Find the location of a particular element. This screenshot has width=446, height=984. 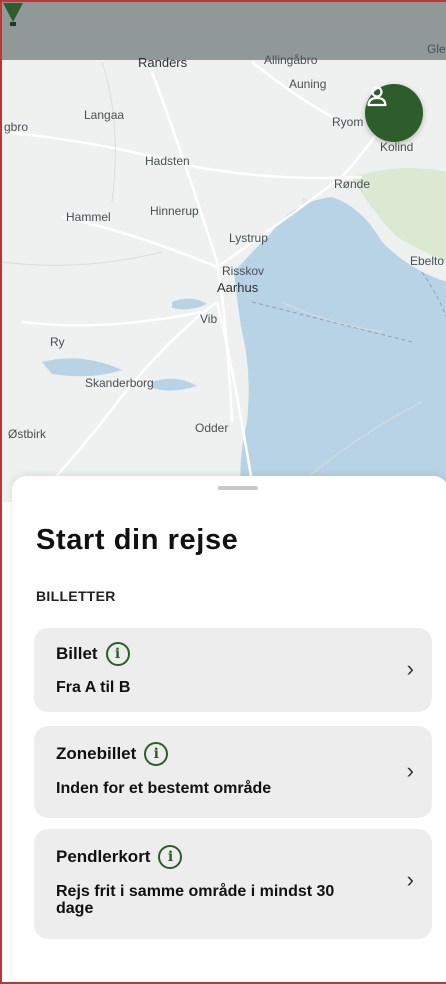

map-label-ronde: Rønde is located at coordinates (352, 184).